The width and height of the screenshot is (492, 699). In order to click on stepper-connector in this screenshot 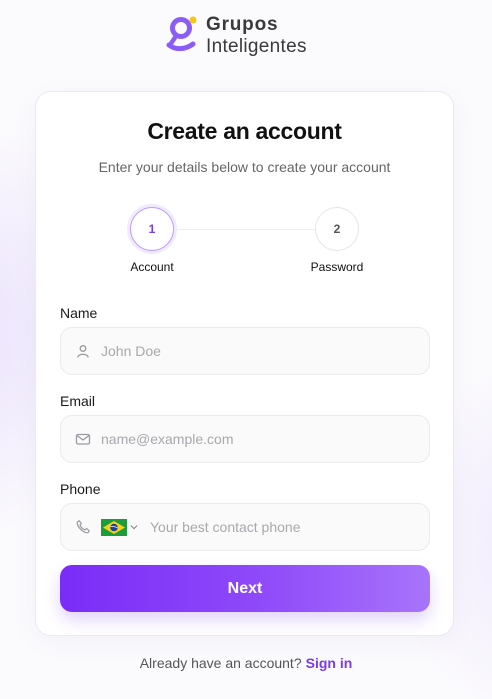, I will do `click(246, 229)`.